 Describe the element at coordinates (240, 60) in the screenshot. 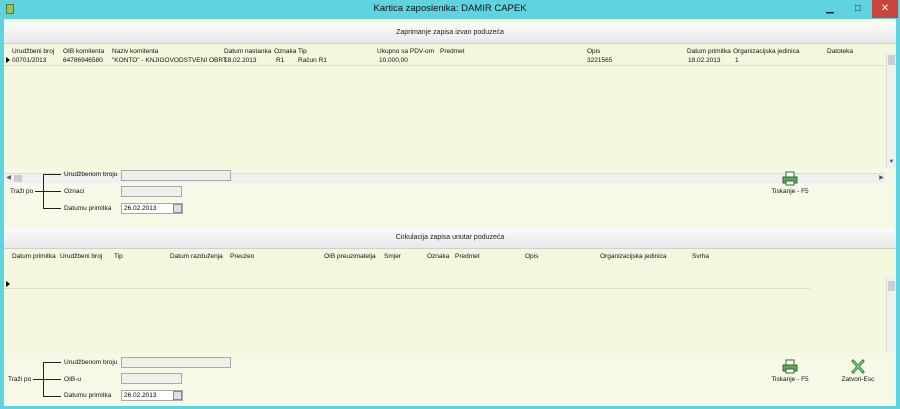

I see `cell-datum-nastanka: 18.02.2013` at that location.